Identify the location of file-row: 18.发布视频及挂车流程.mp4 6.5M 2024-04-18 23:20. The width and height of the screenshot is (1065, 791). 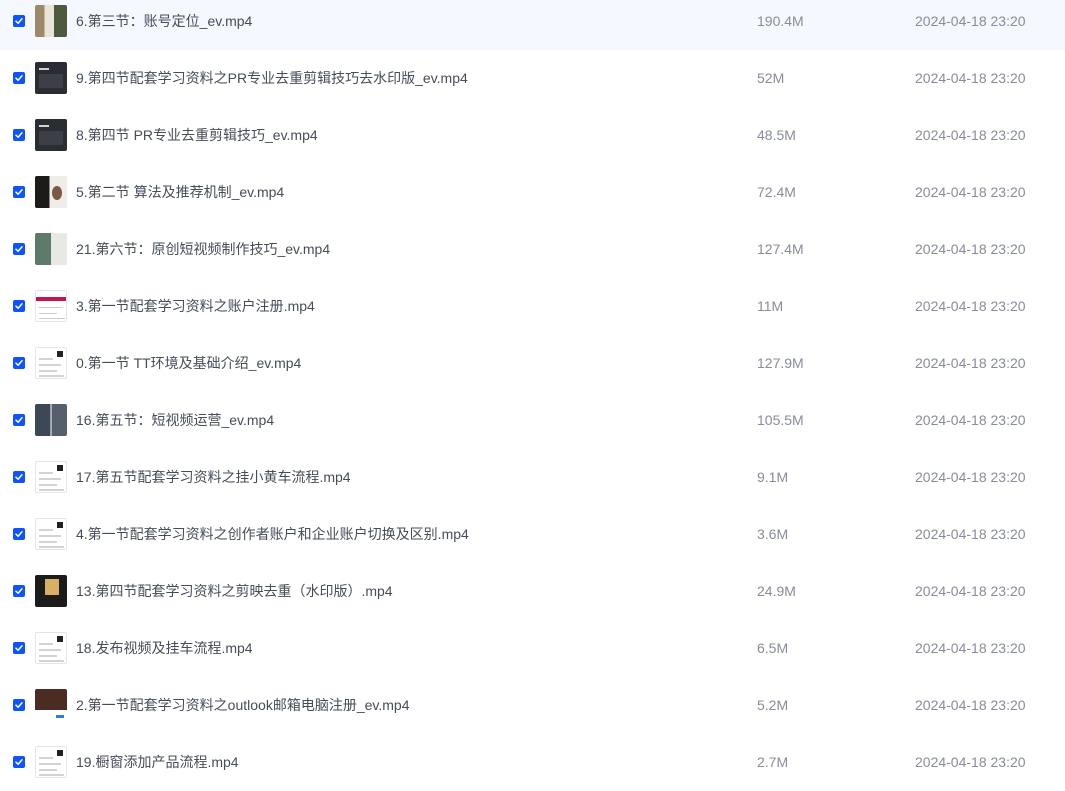
(532, 648).